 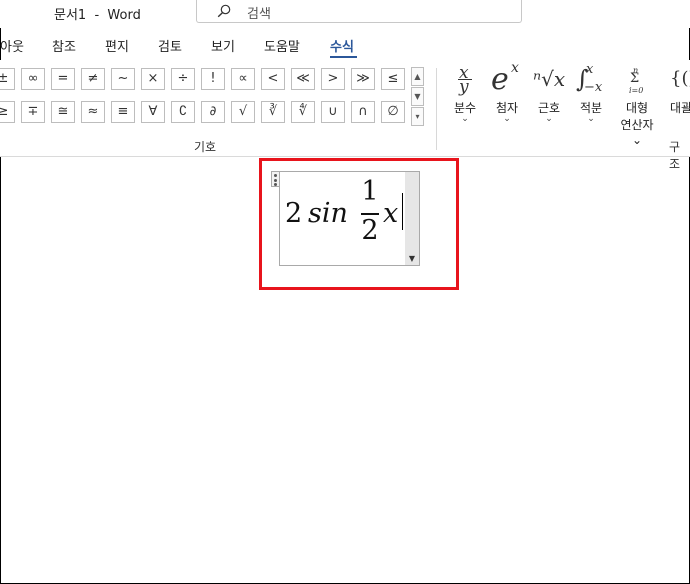 I want to click on large-operator-button: n Σ i=0 대형 연산자 ⌄, so click(x=637, y=104).